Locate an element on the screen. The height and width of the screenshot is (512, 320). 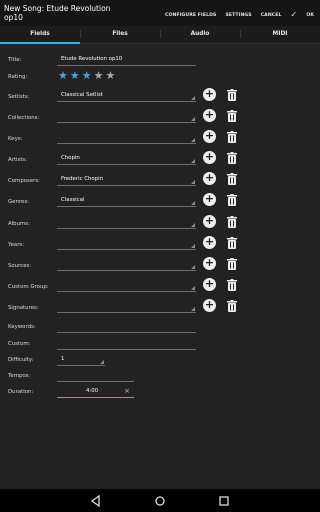
delete-source-button is located at coordinates (232, 264).